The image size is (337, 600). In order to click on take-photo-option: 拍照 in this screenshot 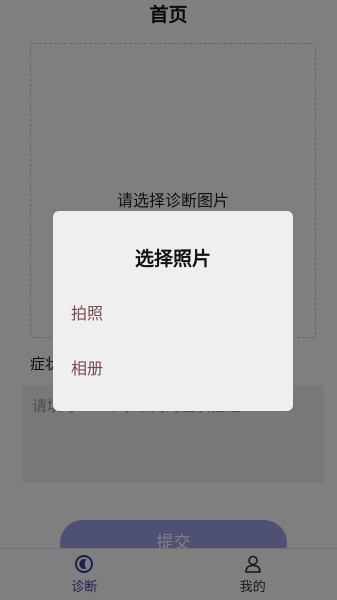, I will do `click(87, 312)`.